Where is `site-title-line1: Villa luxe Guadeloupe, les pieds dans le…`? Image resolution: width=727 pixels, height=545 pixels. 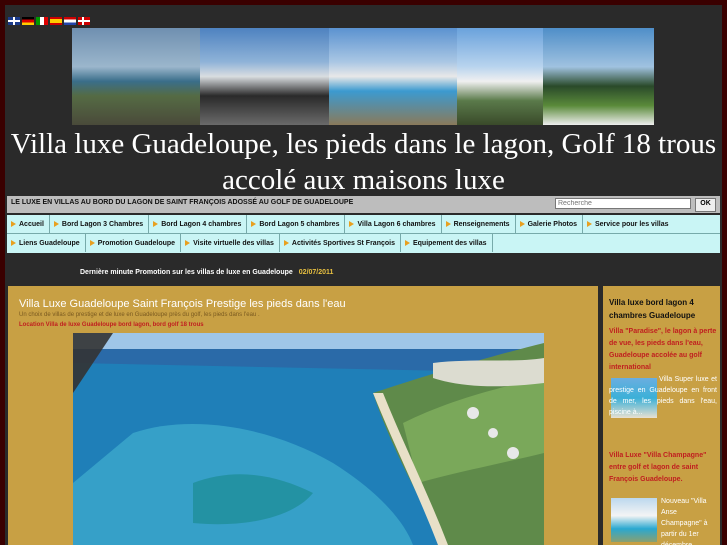 site-title-line1: Villa luxe Guadeloupe, les pieds dans le… is located at coordinates (363, 144).